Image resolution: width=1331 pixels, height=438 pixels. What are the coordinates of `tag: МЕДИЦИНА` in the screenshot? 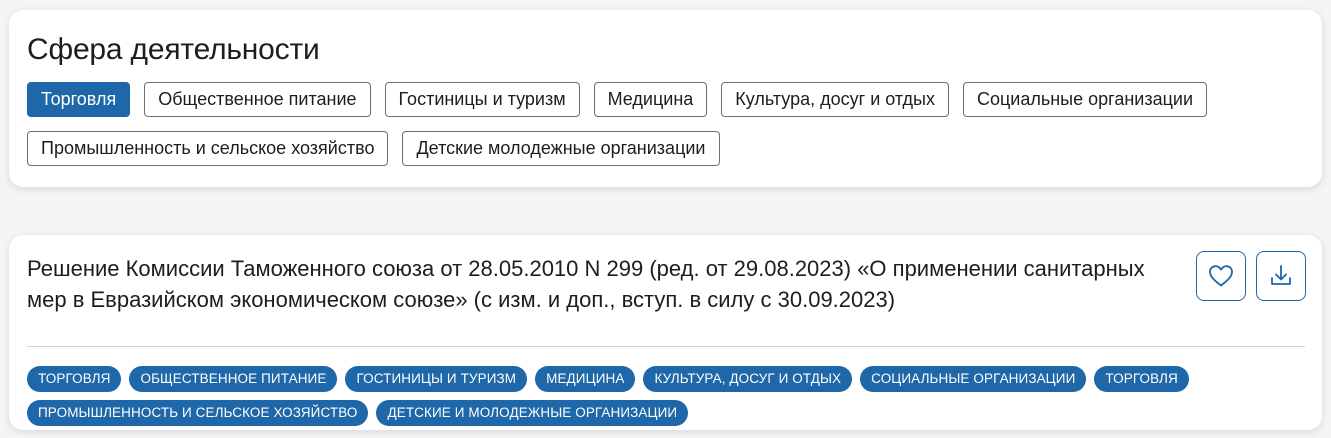 It's located at (585, 379).